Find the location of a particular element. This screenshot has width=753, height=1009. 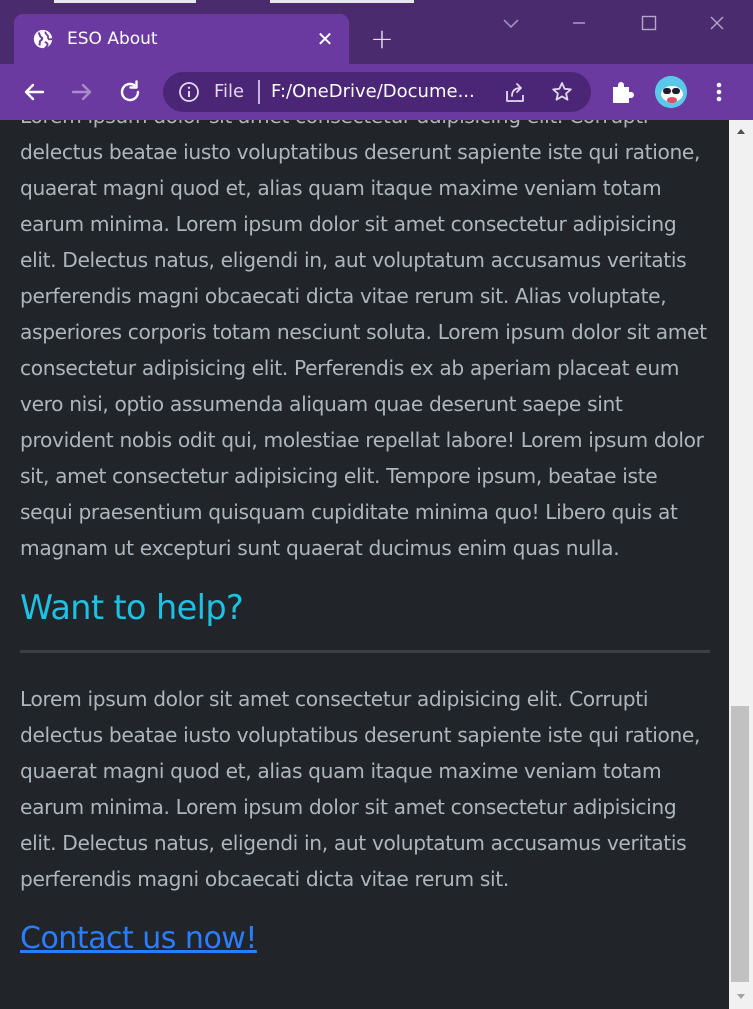

puzzle-icon is located at coordinates (622, 92).